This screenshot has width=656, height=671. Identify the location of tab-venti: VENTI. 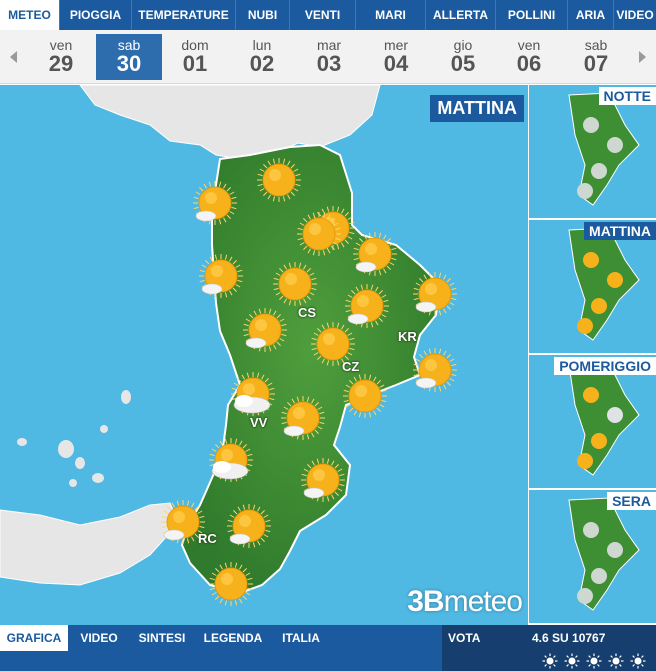
(323, 15).